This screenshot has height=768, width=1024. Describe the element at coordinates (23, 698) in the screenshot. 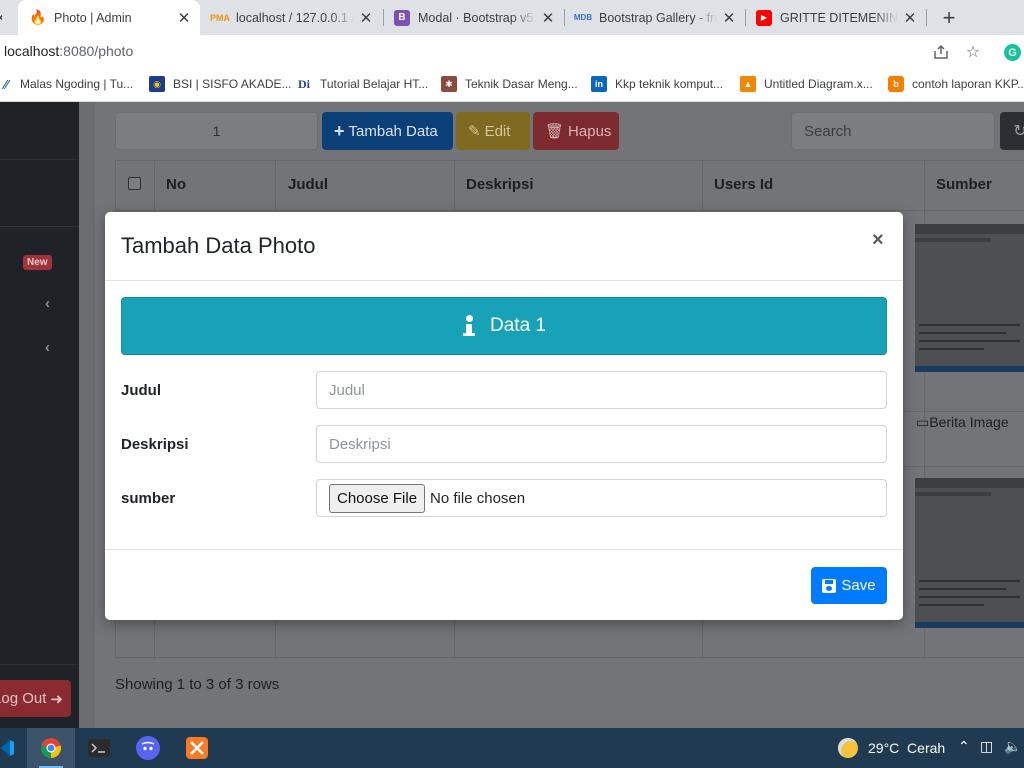

I see `logout-label: Log Out` at that location.